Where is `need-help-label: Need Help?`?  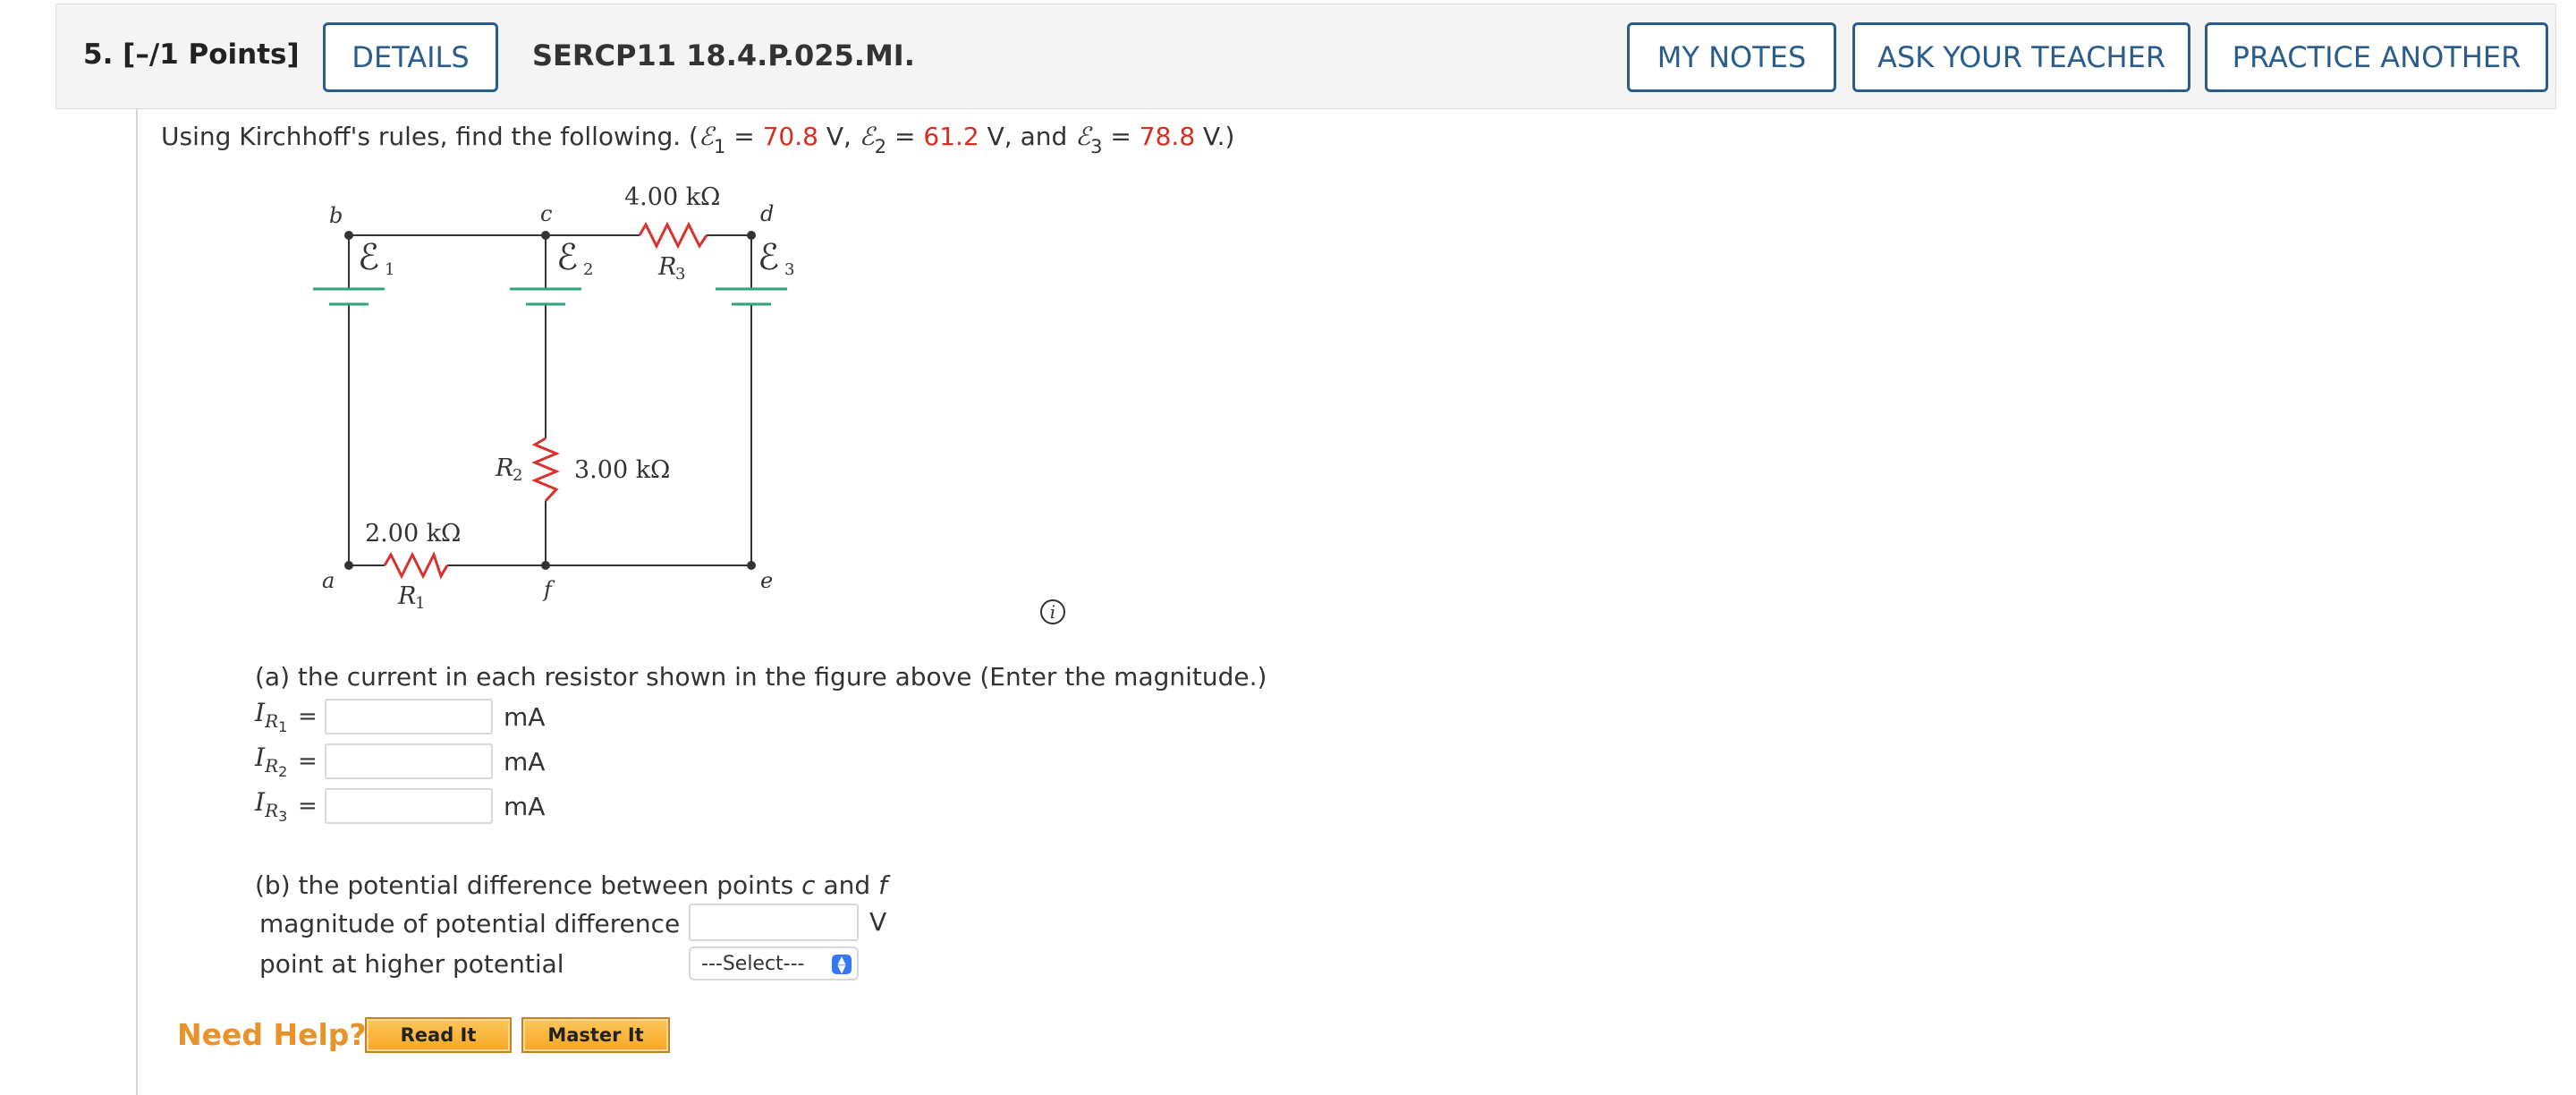 need-help-label: Need Help? is located at coordinates (272, 1034).